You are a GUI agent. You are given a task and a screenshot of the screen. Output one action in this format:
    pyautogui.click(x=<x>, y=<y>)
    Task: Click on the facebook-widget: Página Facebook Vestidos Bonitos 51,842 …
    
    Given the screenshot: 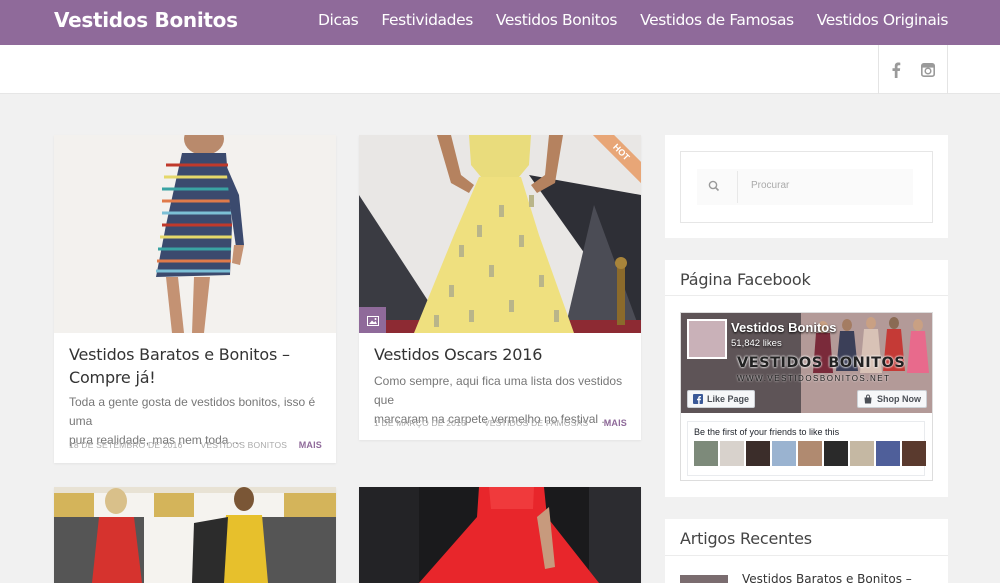 What is the action you would take?
    pyautogui.click(x=806, y=378)
    